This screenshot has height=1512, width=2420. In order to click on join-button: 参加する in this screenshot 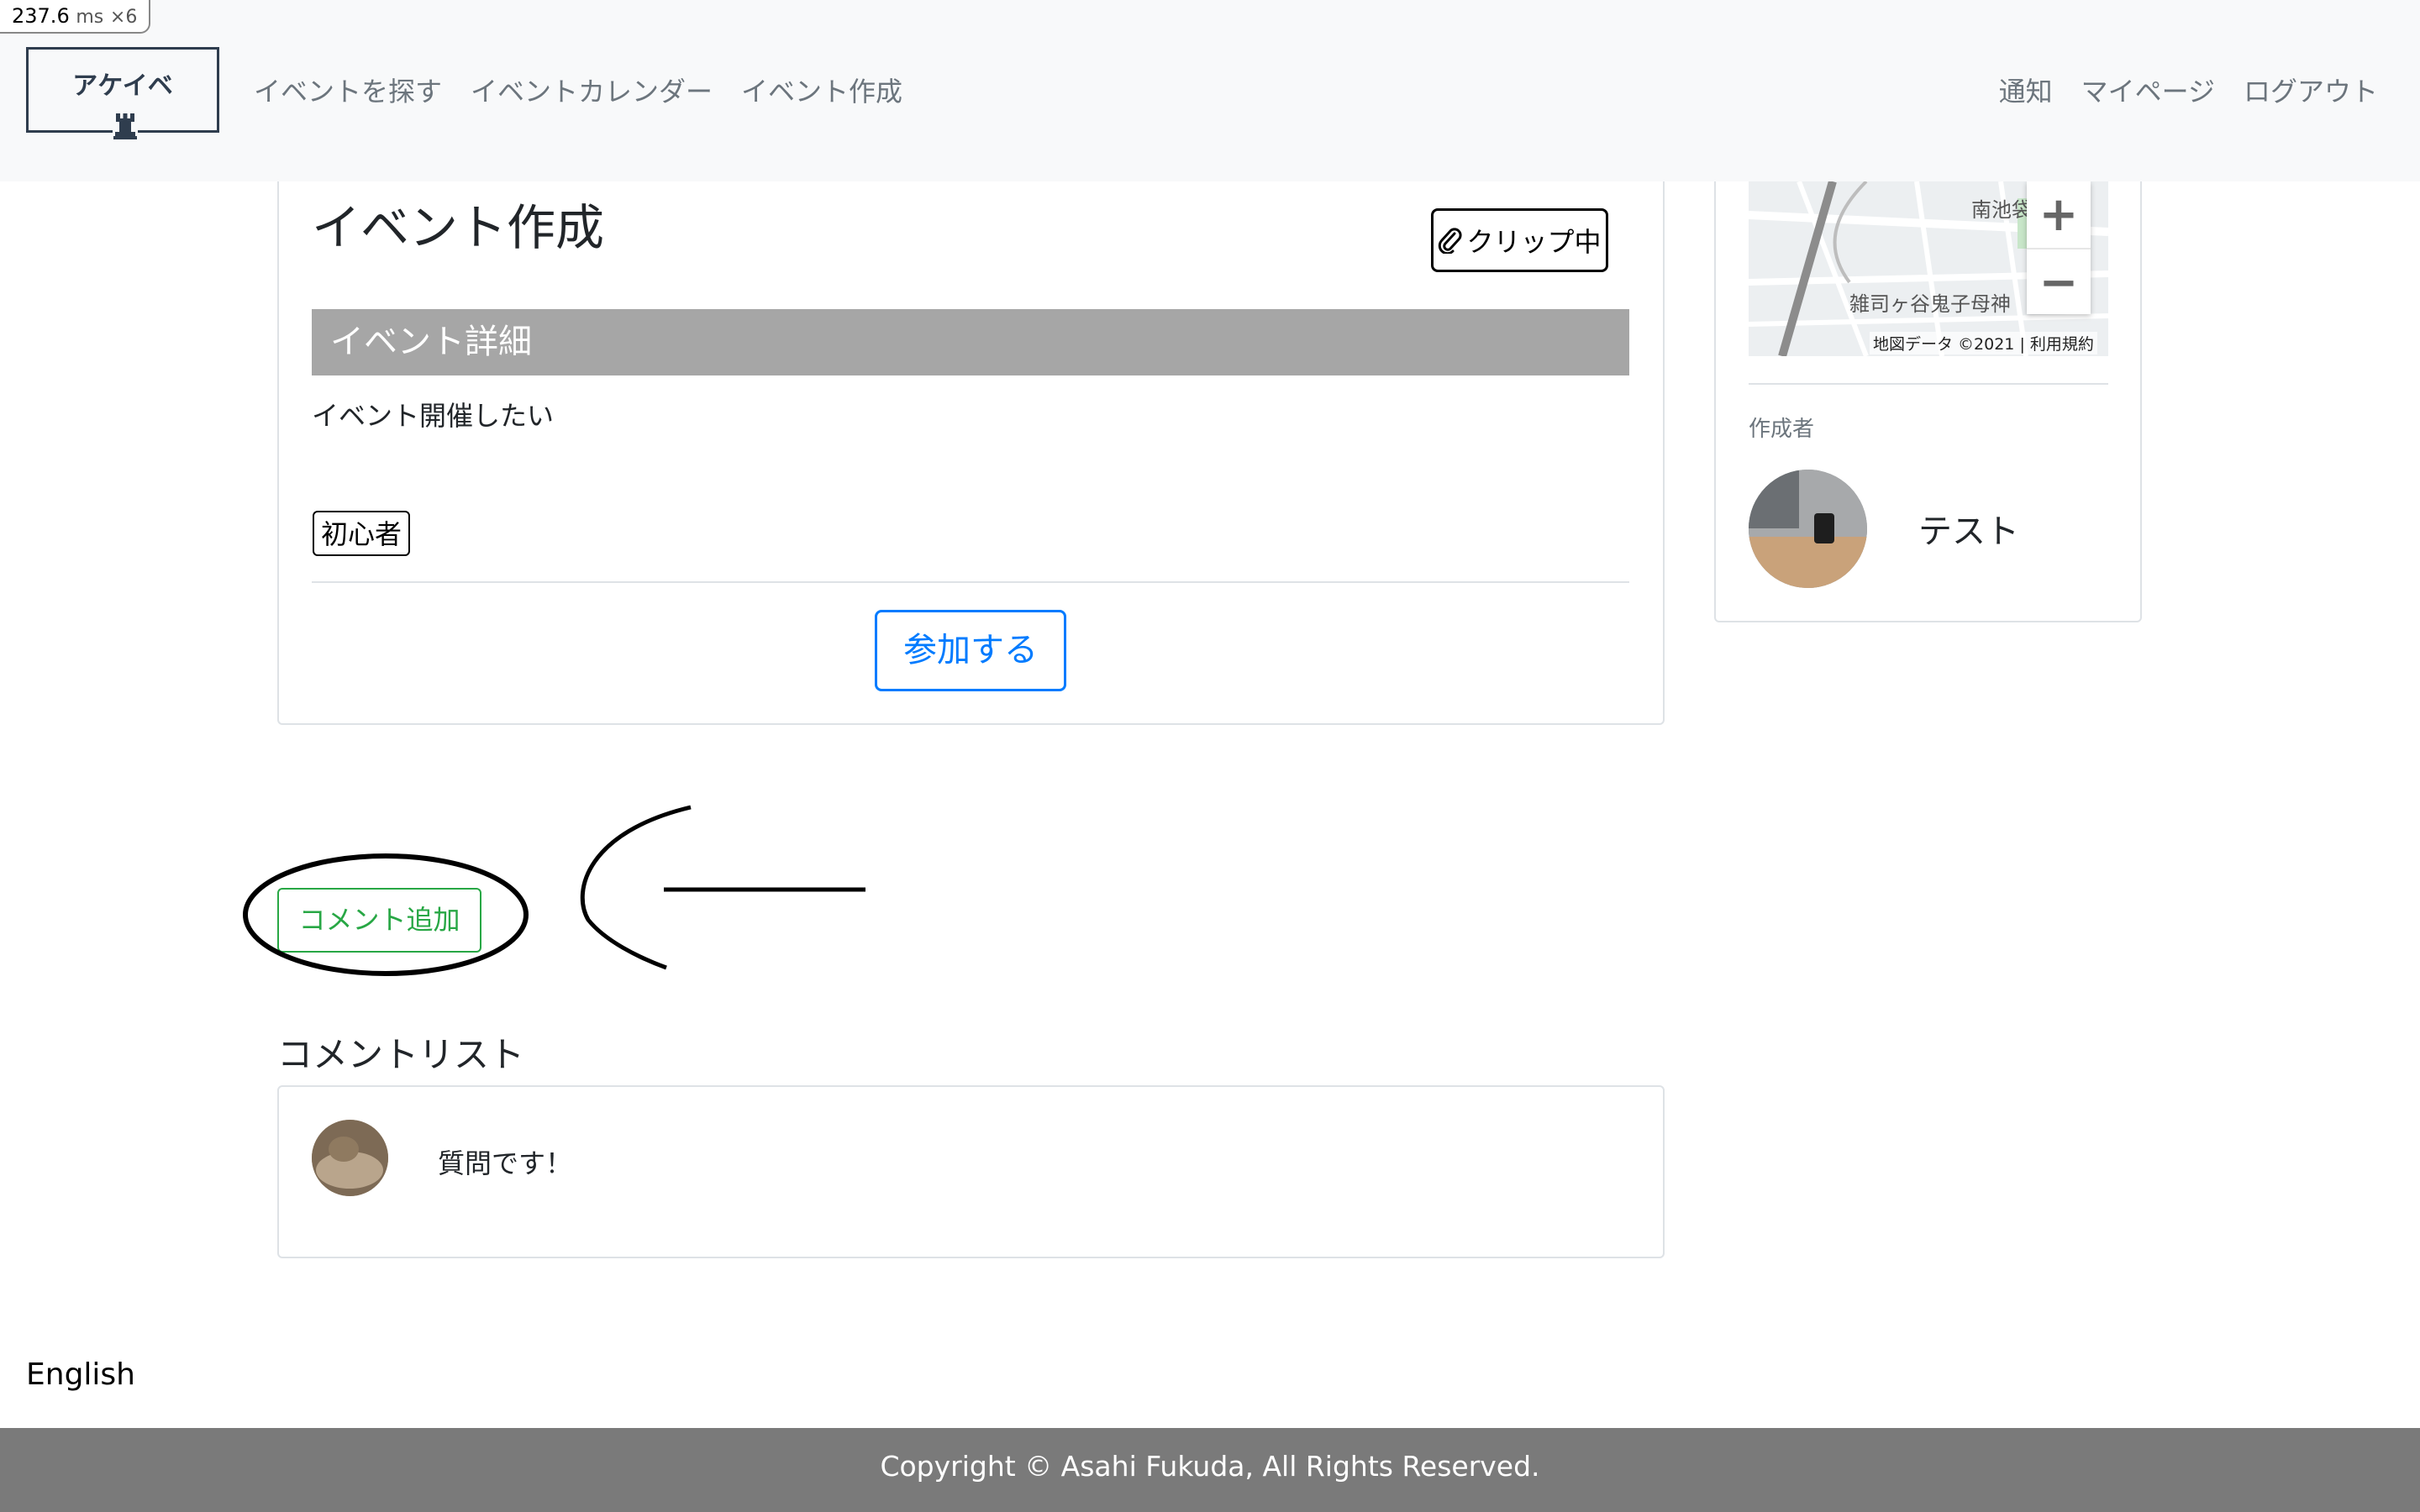, I will do `click(970, 650)`.